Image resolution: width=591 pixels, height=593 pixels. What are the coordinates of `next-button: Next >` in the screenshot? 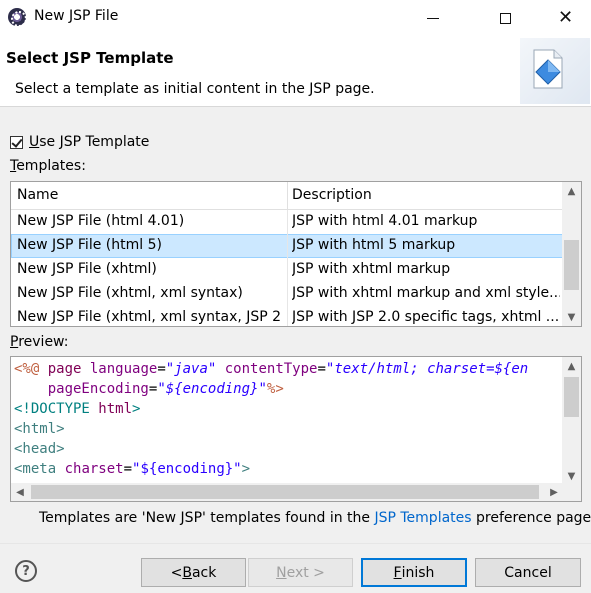 It's located at (300, 572).